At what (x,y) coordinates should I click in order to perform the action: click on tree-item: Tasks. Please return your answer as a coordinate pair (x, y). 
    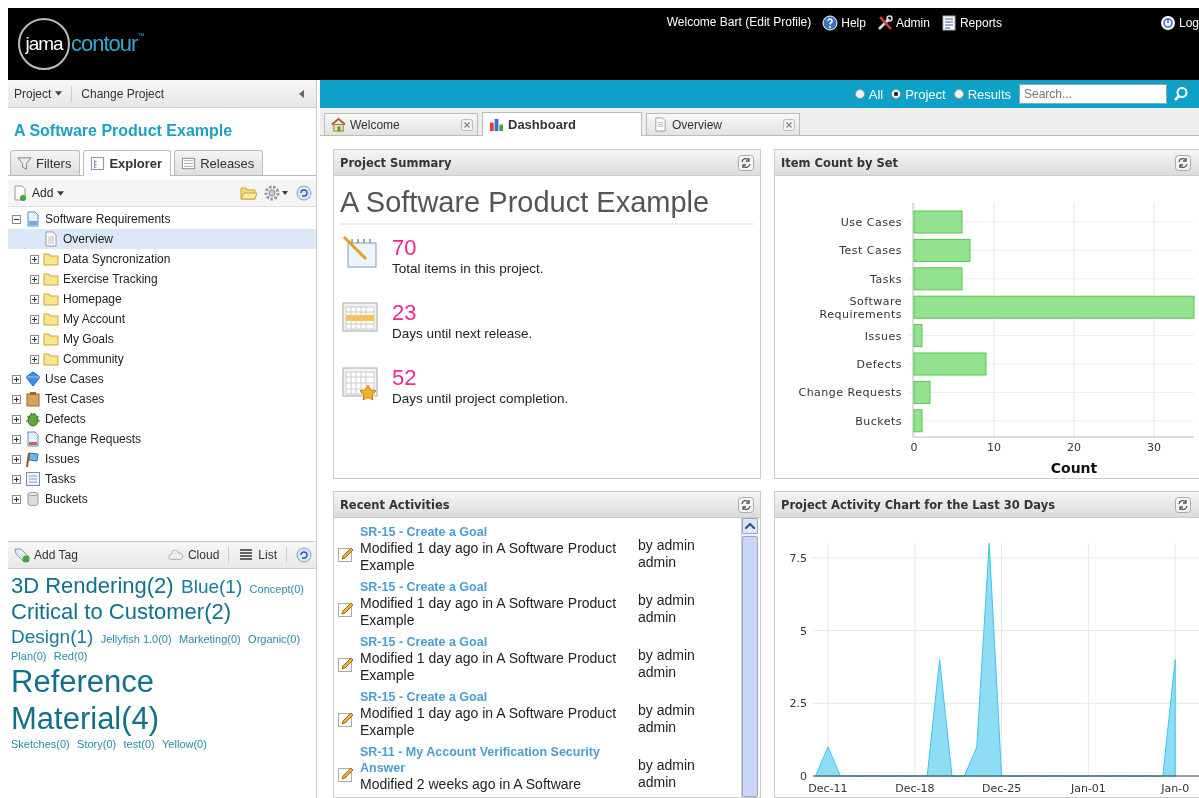
    Looking at the image, I should click on (162, 479).